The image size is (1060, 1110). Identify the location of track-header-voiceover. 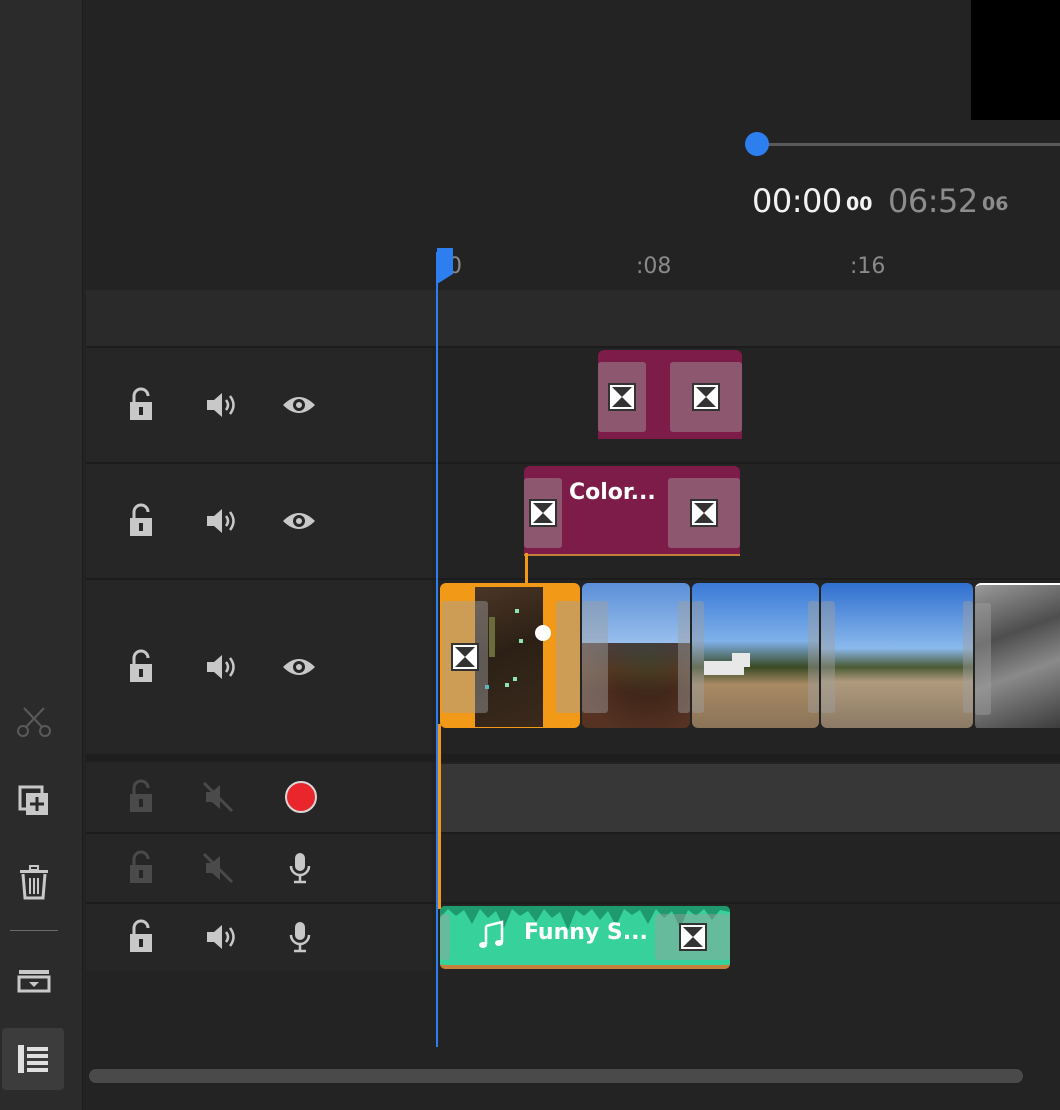
(259, 797).